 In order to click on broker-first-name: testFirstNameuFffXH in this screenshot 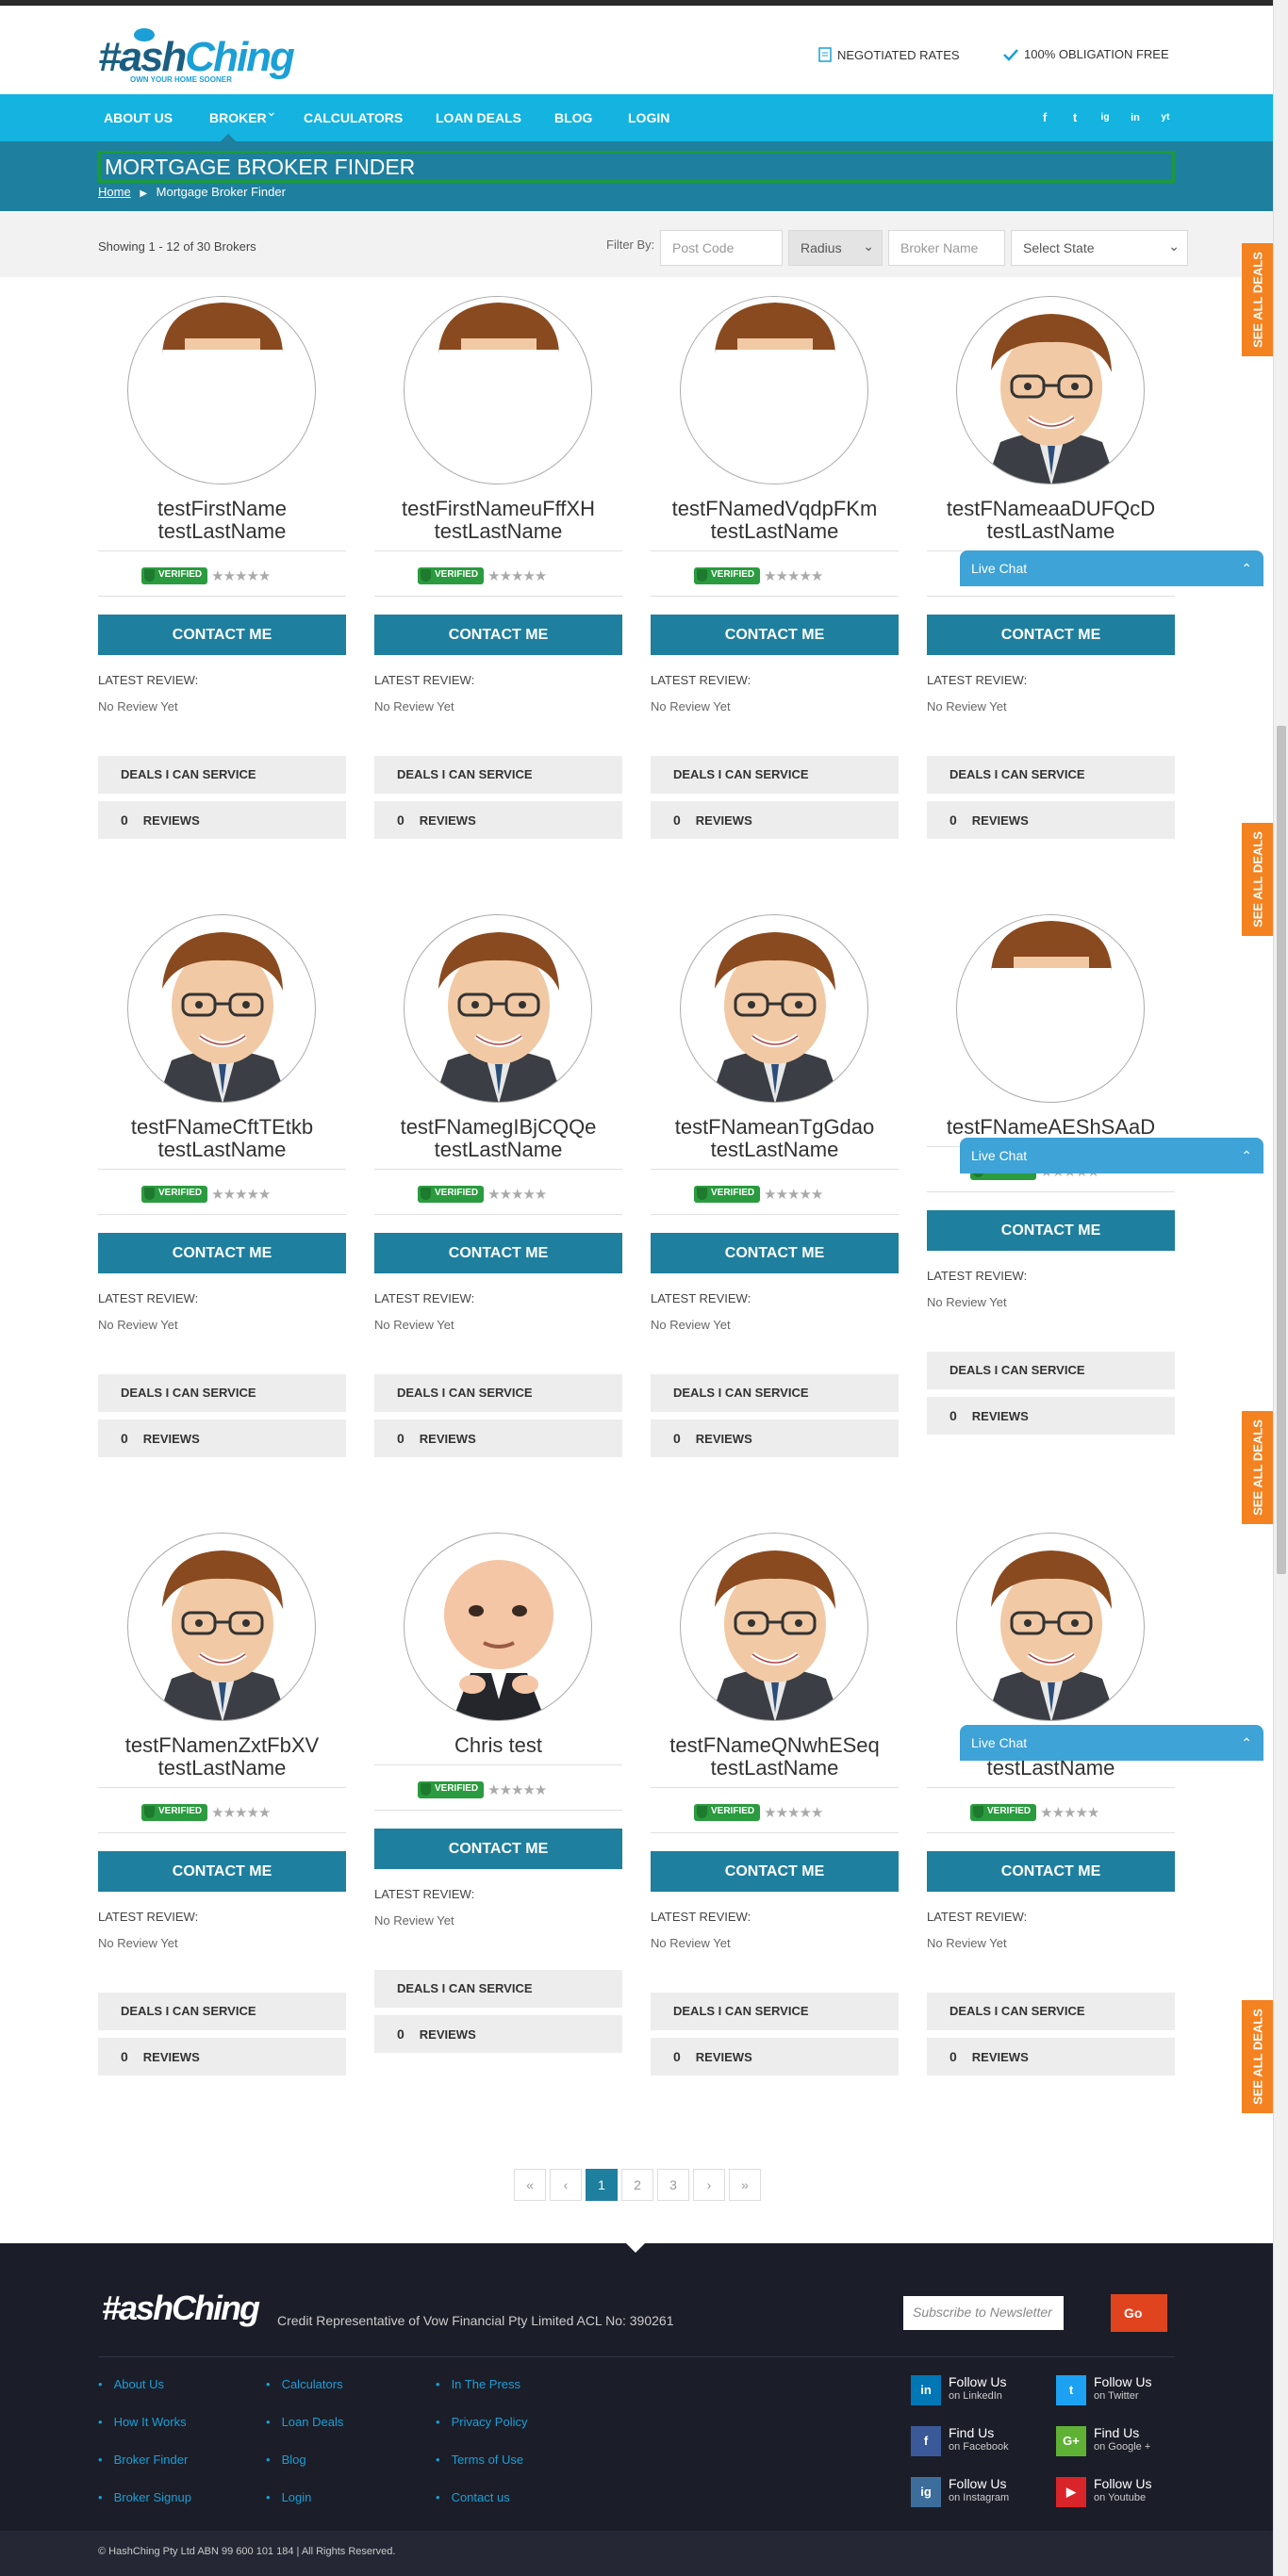, I will do `click(498, 509)`.